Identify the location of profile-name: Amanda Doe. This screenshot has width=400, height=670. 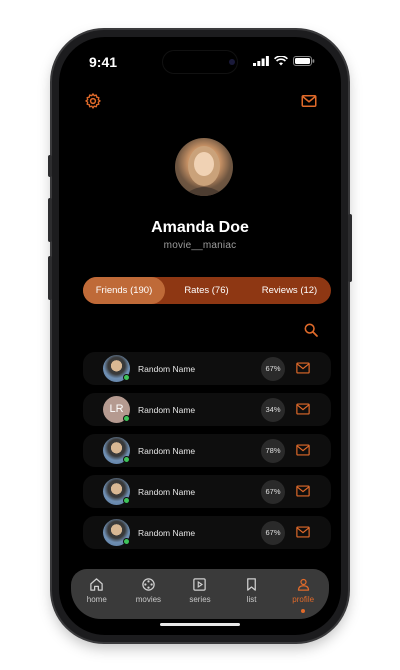
(200, 227).